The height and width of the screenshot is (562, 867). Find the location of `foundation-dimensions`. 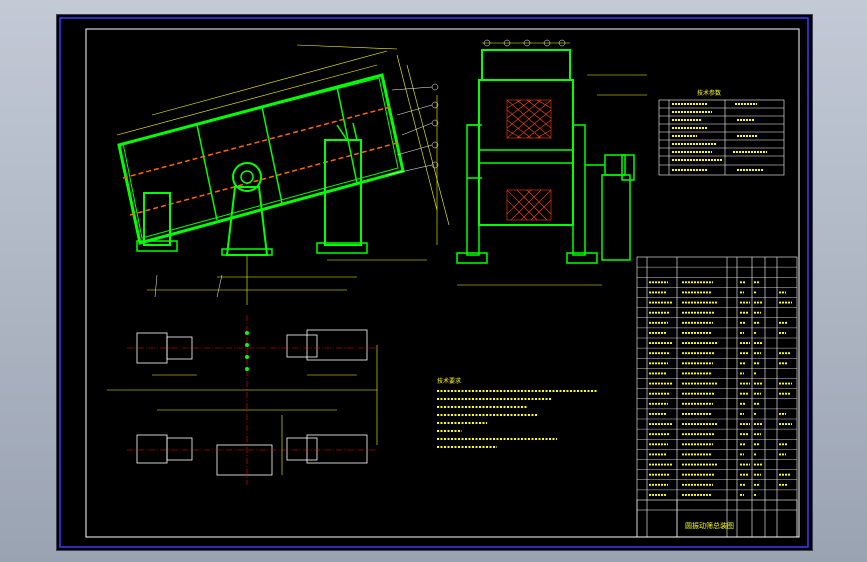

foundation-dimensions is located at coordinates (242, 410).